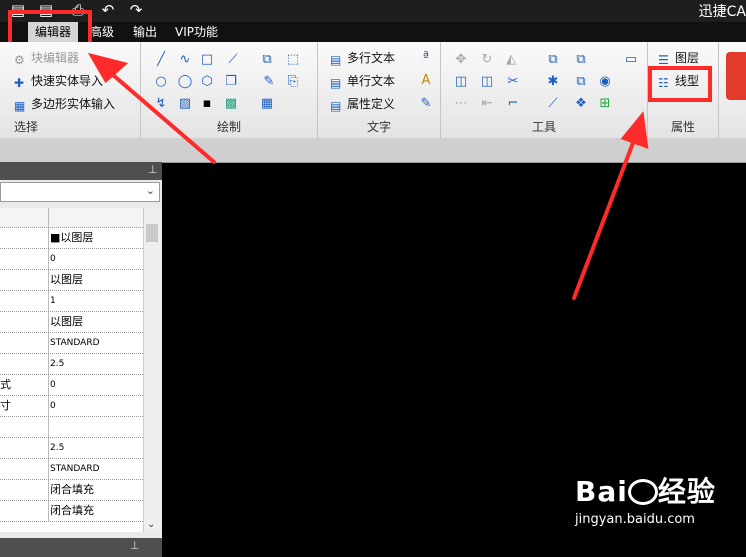 Image resolution: width=746 pixels, height=557 pixels. Describe the element at coordinates (605, 216) in the screenshot. I see `arrow-to-linetype` at that location.